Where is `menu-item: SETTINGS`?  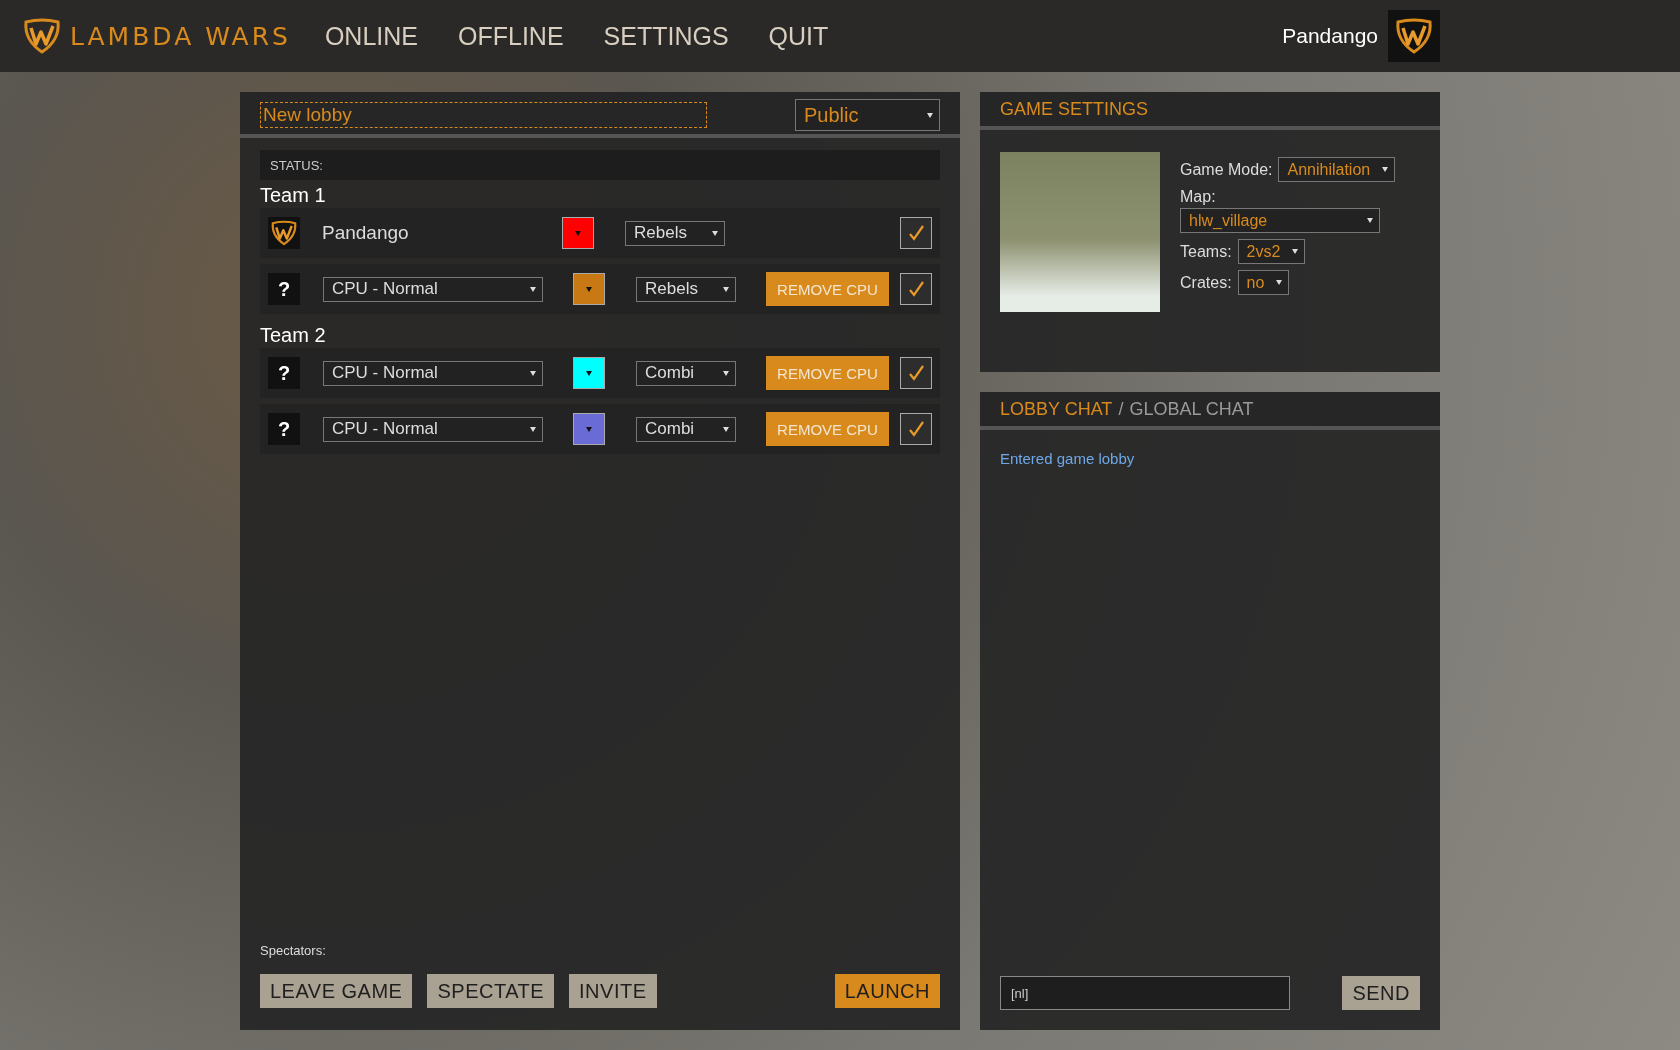 menu-item: SETTINGS is located at coordinates (666, 36).